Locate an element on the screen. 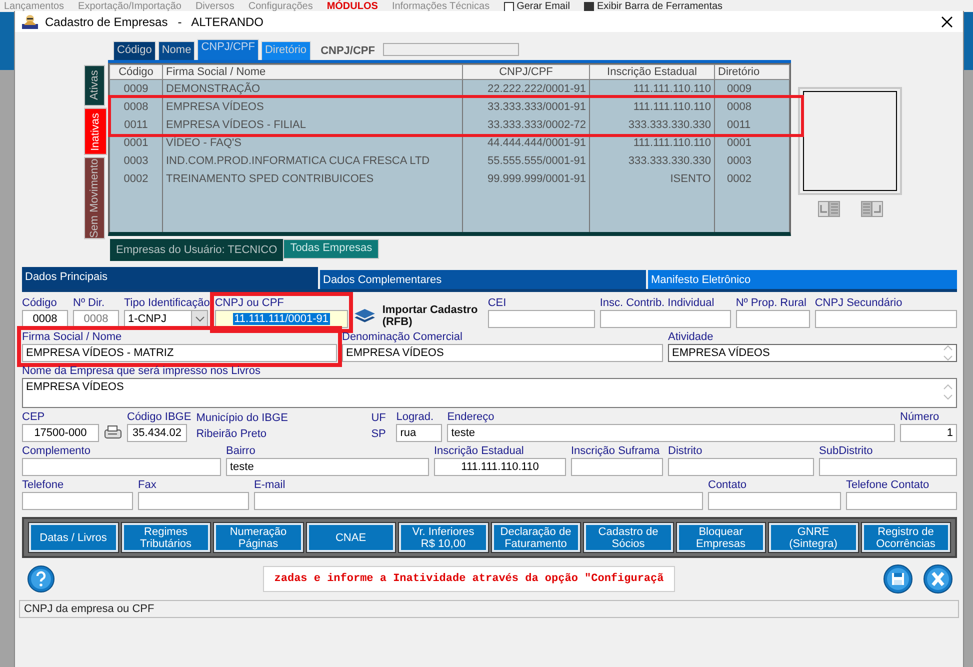  input-field: 111.111.110.110 is located at coordinates (500, 467).